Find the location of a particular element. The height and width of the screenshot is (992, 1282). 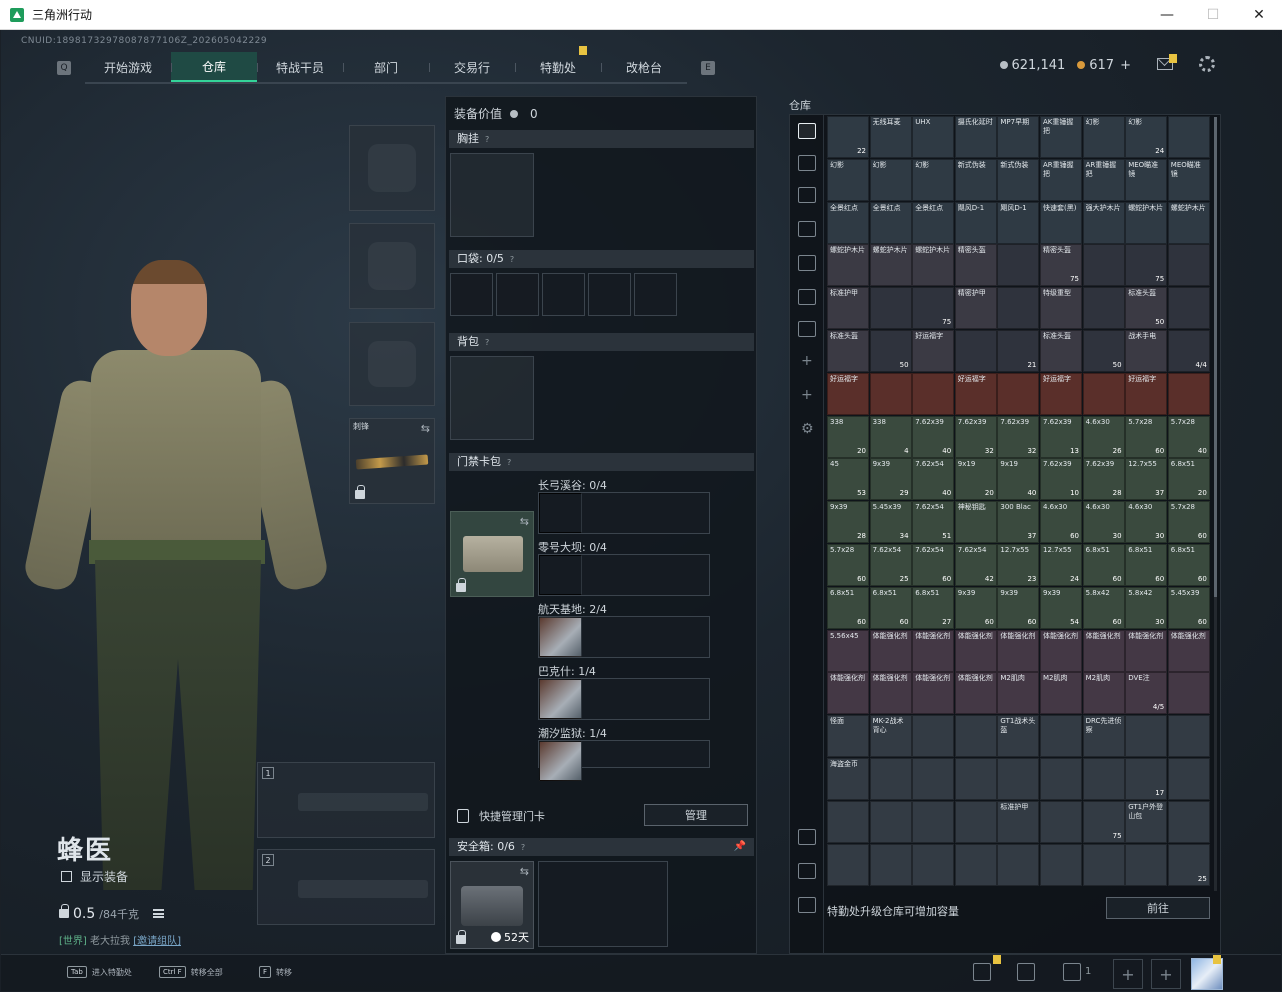

storage-item: 6.8x51 27 is located at coordinates (933, 607).